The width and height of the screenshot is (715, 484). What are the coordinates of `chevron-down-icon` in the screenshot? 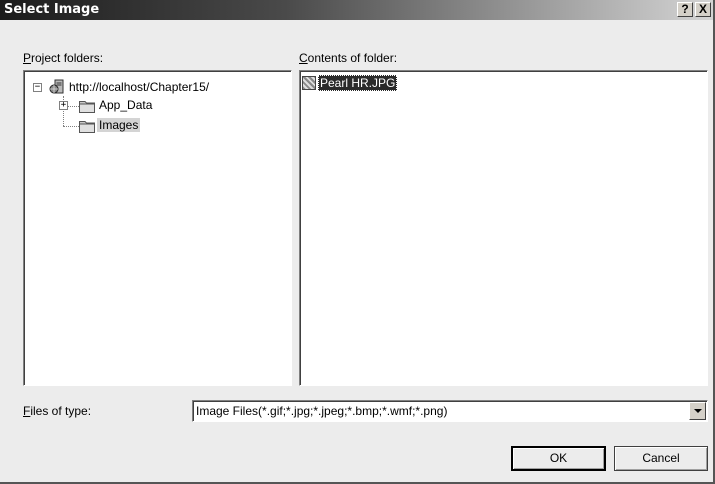 It's located at (698, 411).